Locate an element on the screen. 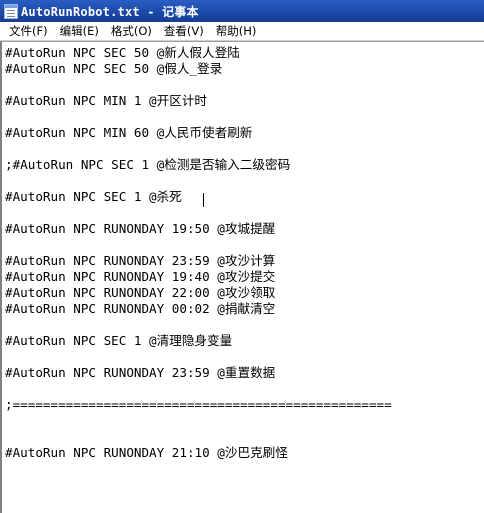  text-line: #AutoRun NPC MIN 1 @开区计时 is located at coordinates (106, 101).